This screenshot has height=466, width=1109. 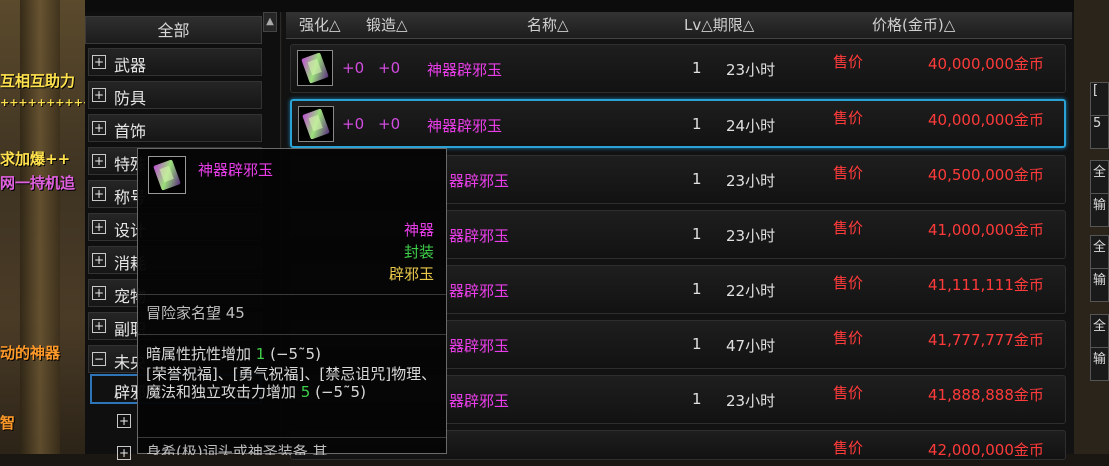 What do you see at coordinates (175, 95) in the screenshot?
I see `category-armor: + 防具` at bounding box center [175, 95].